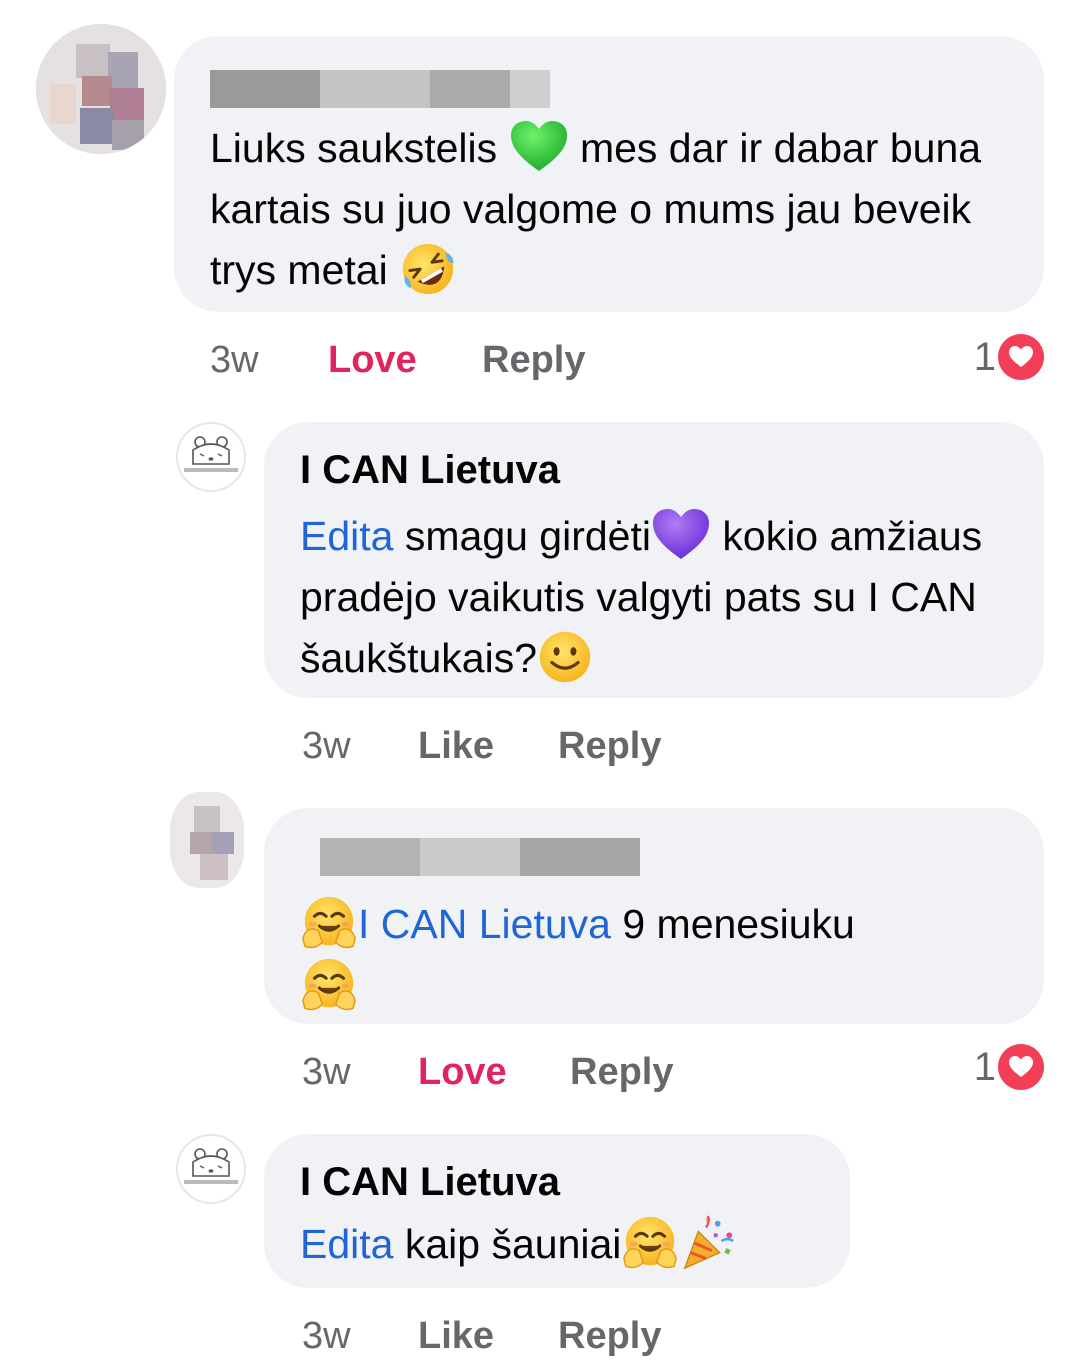 This screenshot has height=1360, width=1080. Describe the element at coordinates (655, 956) in the screenshot. I see `comment-text: I CAN Lietuva 9 menesiuku` at that location.